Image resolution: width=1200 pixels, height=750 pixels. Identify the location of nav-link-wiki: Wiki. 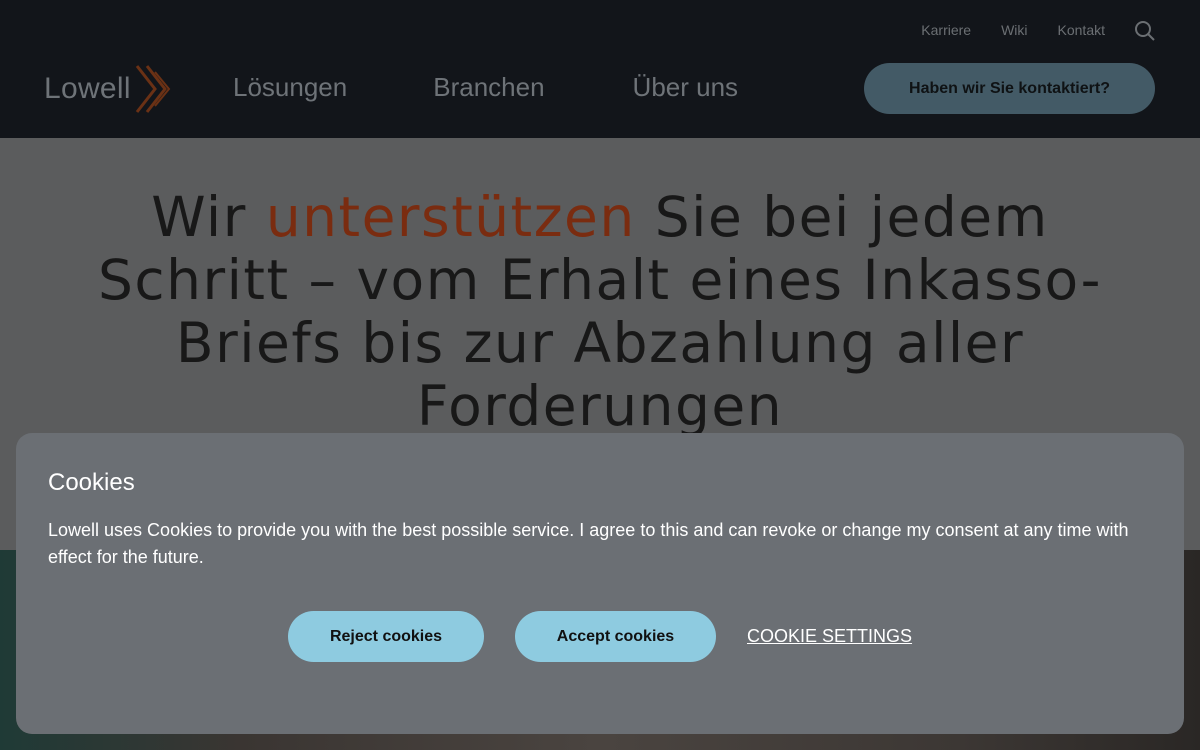
(1014, 30).